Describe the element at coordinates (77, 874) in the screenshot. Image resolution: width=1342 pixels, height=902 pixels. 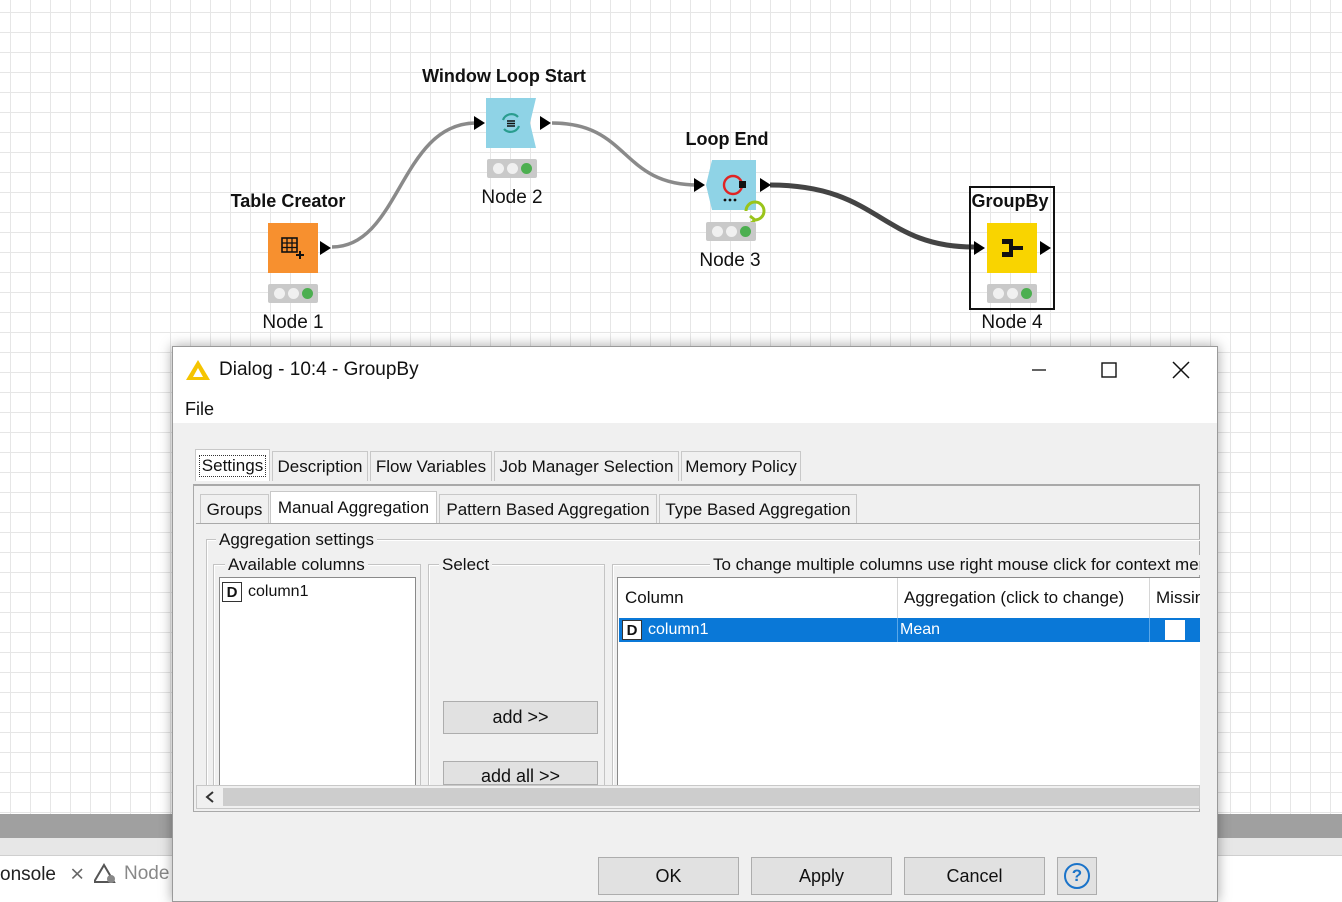
I see `close-icon: ⨯` at that location.